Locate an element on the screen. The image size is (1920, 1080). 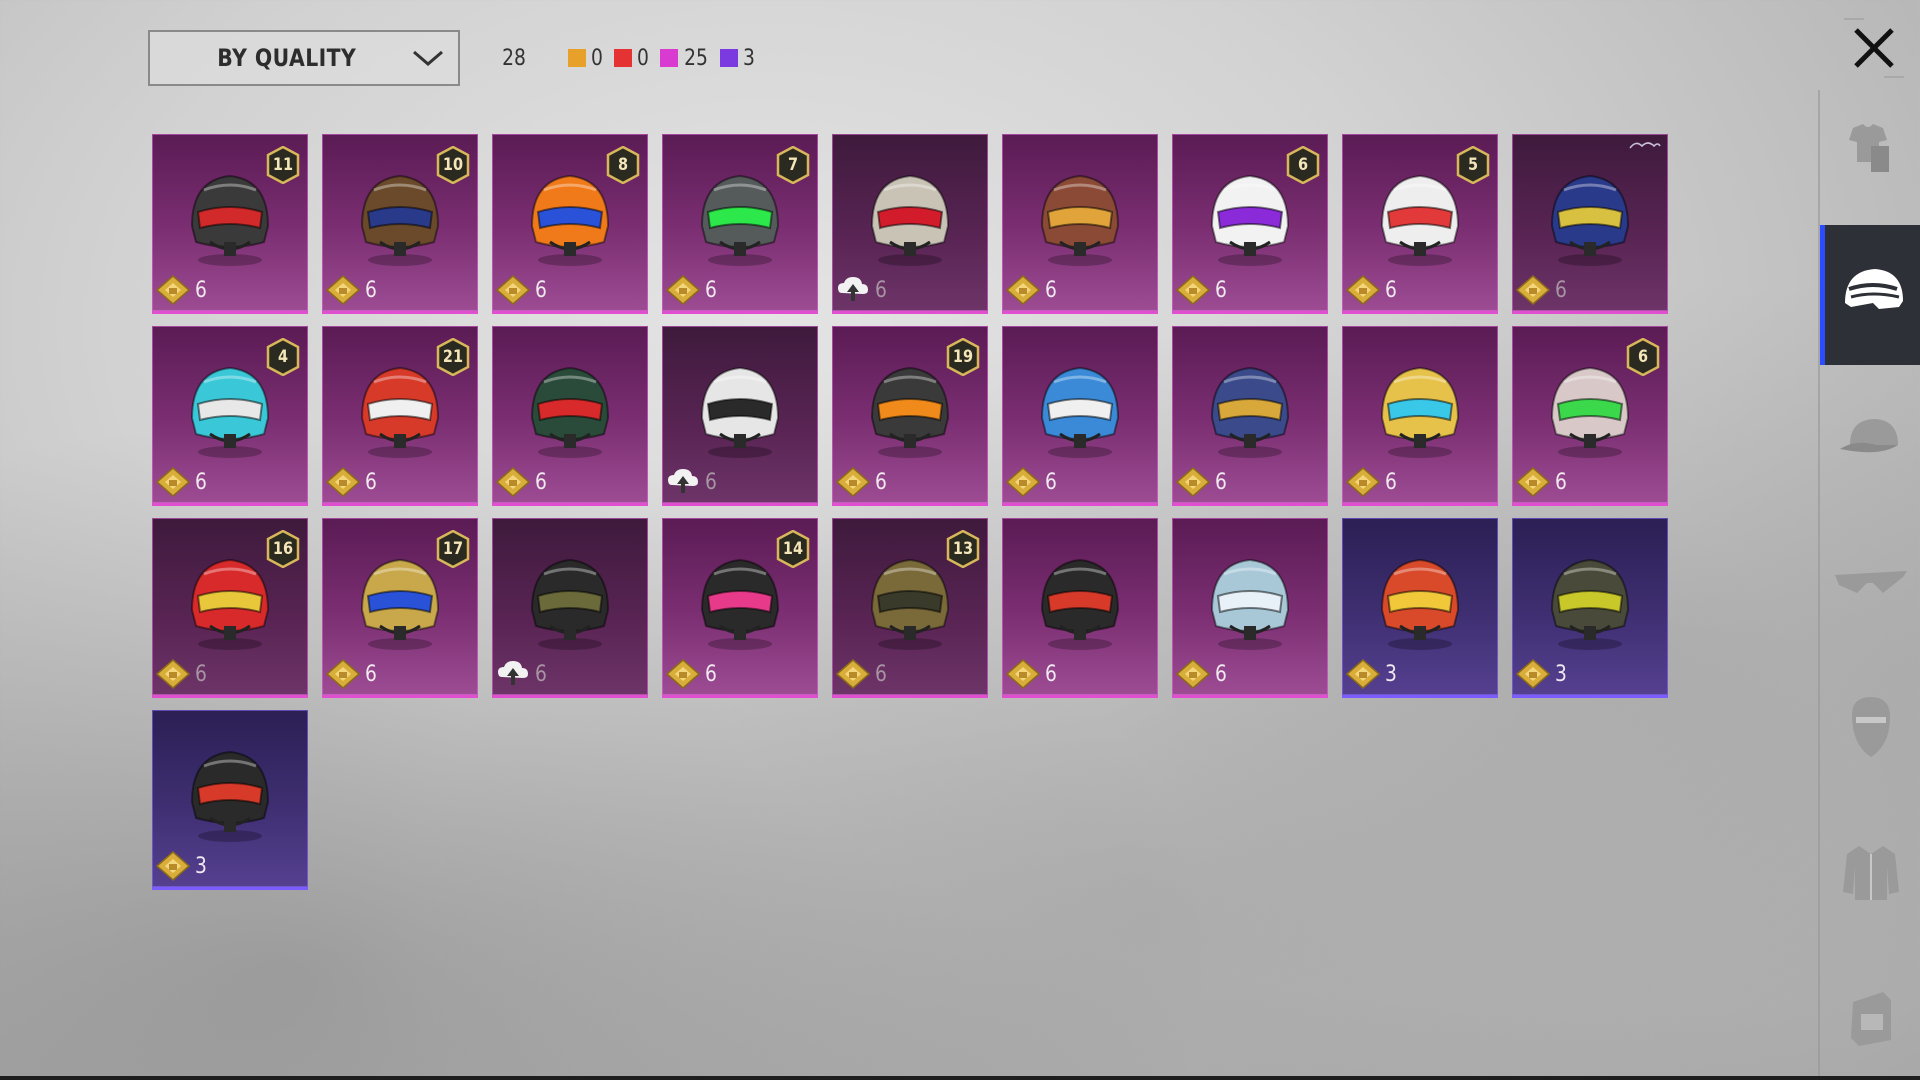
jacket-tab is located at coordinates (1870, 875).